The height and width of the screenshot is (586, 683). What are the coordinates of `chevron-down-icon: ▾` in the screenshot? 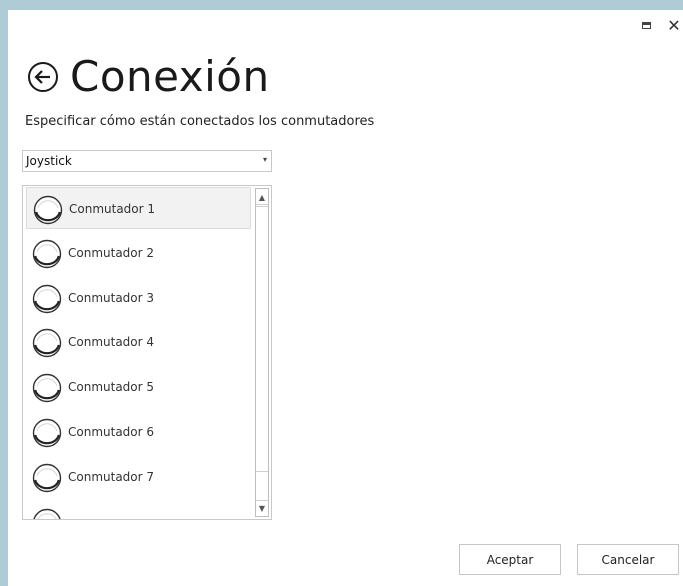 It's located at (264, 159).